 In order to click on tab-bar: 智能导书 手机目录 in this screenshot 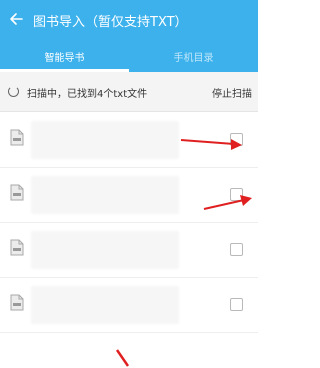, I will do `click(129, 56)`.